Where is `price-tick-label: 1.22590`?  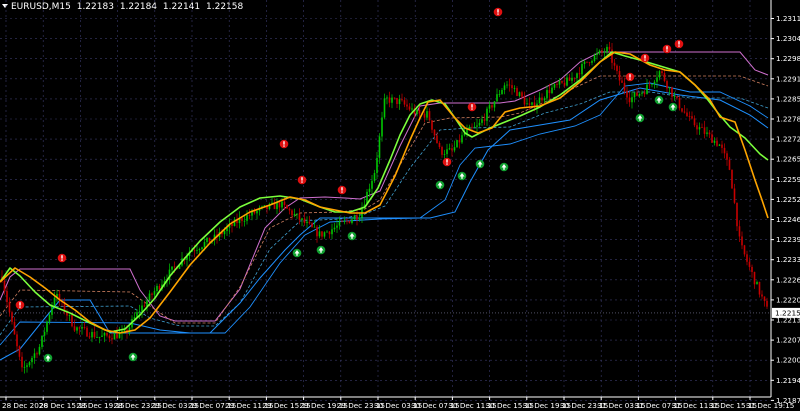 price-tick-label: 1.22590 is located at coordinates (788, 179).